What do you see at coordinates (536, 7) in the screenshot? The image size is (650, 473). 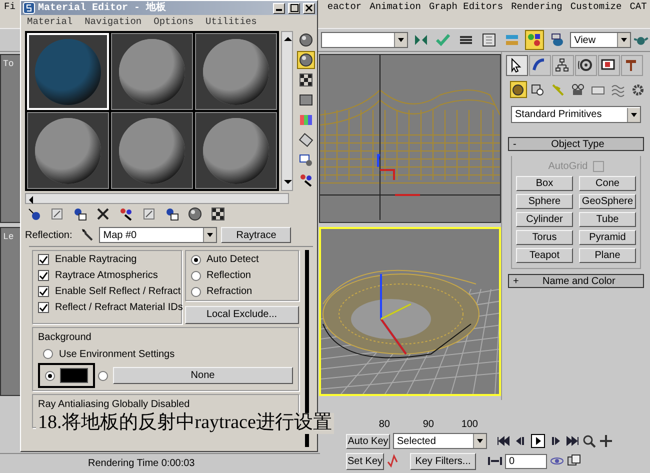 I see `menu-item: Rendering` at bounding box center [536, 7].